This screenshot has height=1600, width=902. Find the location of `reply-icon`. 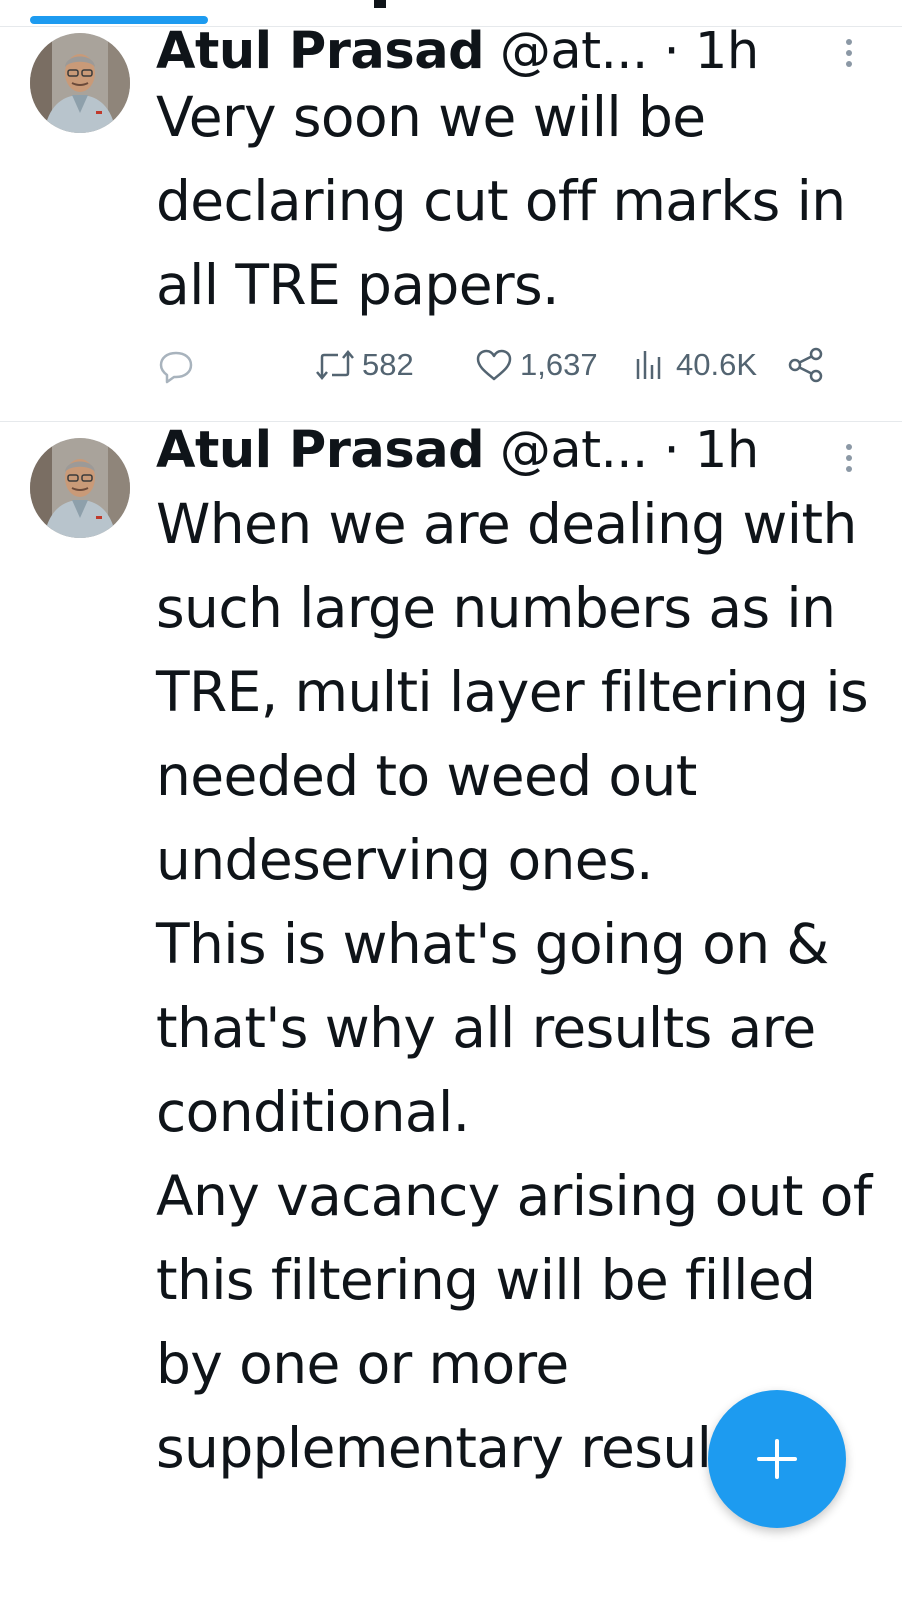

reply-icon is located at coordinates (176, 367).